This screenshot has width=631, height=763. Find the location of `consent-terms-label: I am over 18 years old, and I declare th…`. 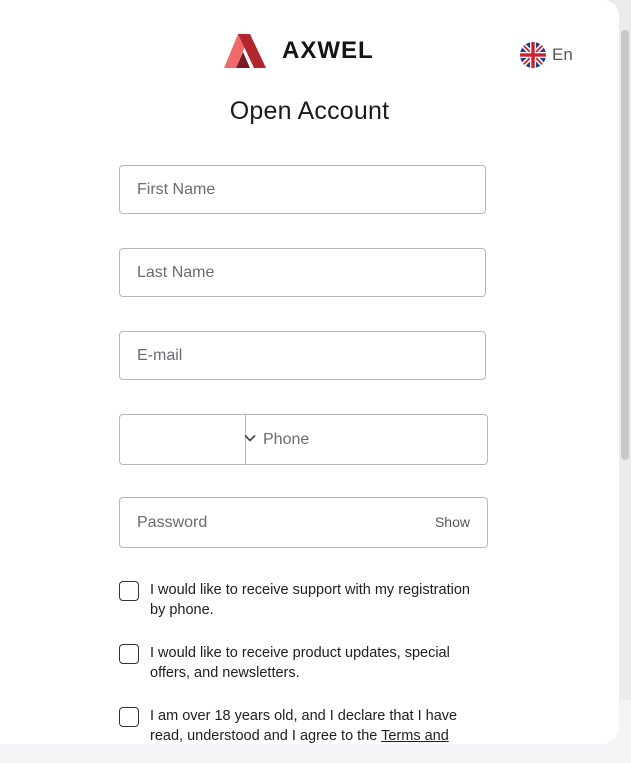

consent-terms-label: I am over 18 years old, and I declare th… is located at coordinates (319, 725).